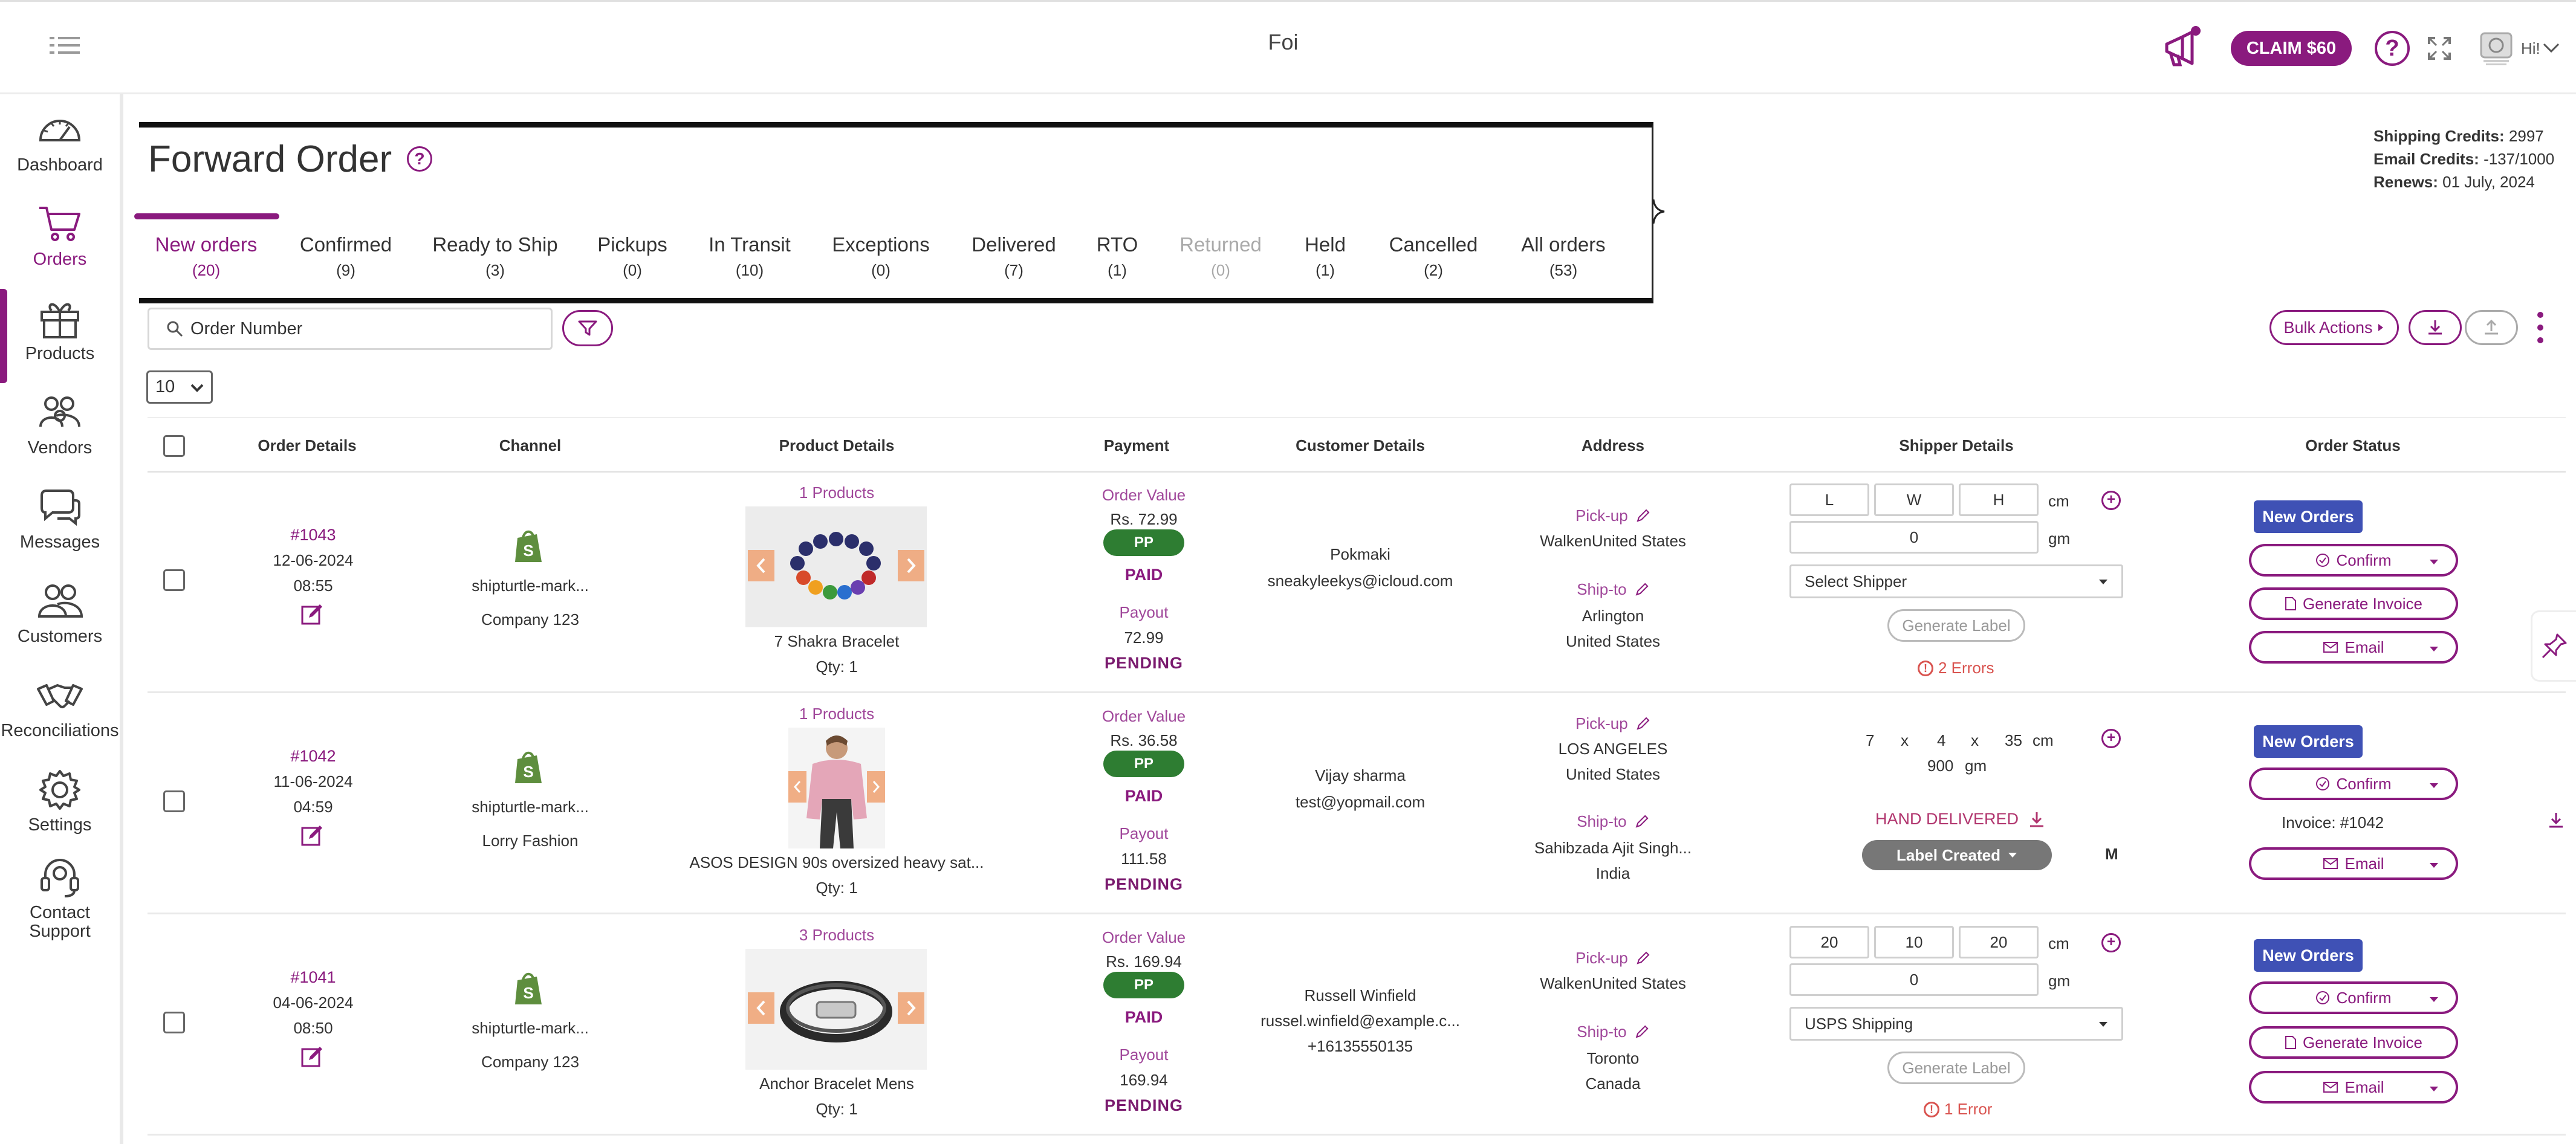 The width and height of the screenshot is (2576, 1144). What do you see at coordinates (2557, 820) in the screenshot?
I see `invoice-download-icon` at bounding box center [2557, 820].